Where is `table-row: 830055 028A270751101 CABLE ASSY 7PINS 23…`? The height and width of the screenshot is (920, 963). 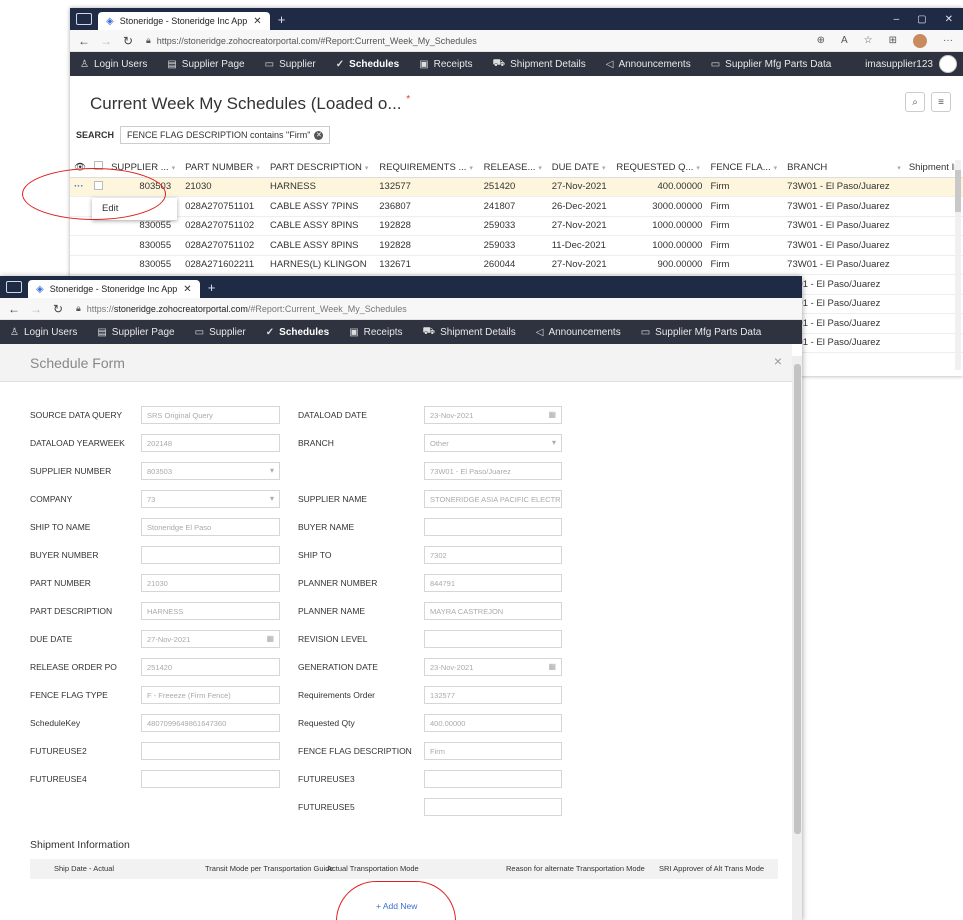
table-row: 830055 028A270751101 CABLE ASSY 7PINS 23… is located at coordinates (516, 206).